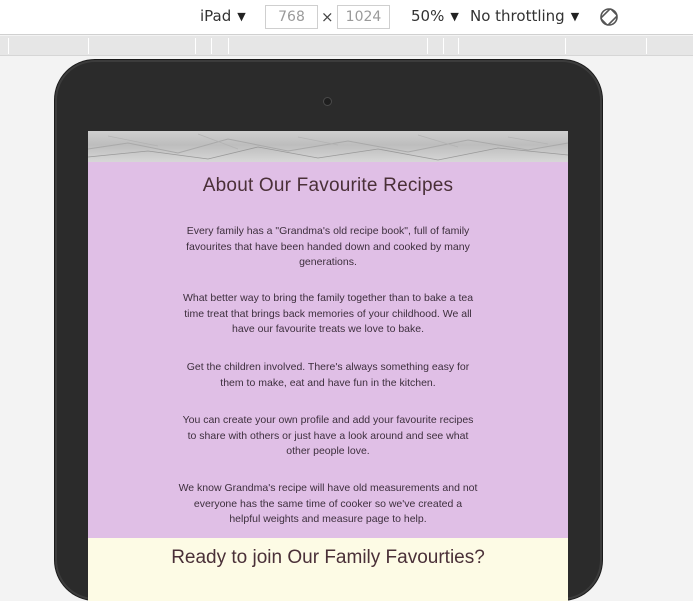 This screenshot has height=601, width=693. I want to click on media-query-ruler, so click(346, 46).